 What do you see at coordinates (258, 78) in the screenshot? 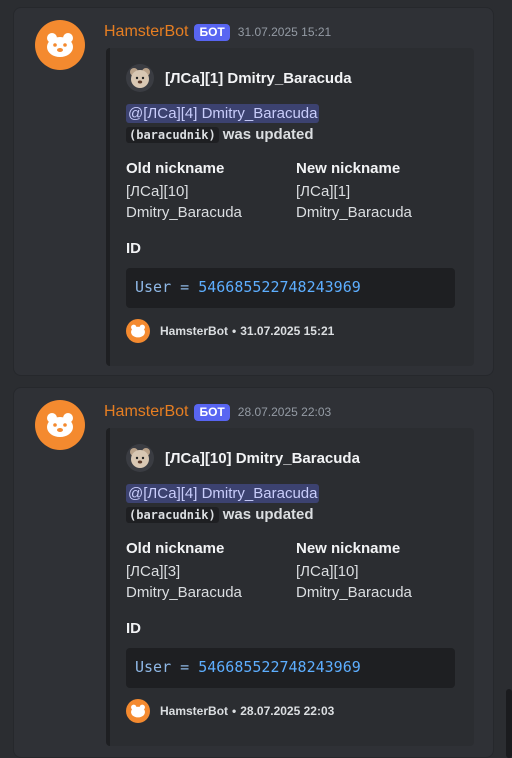
I see `embed-author-name: [ЛСа][1] Dmitry_Baracuda` at bounding box center [258, 78].